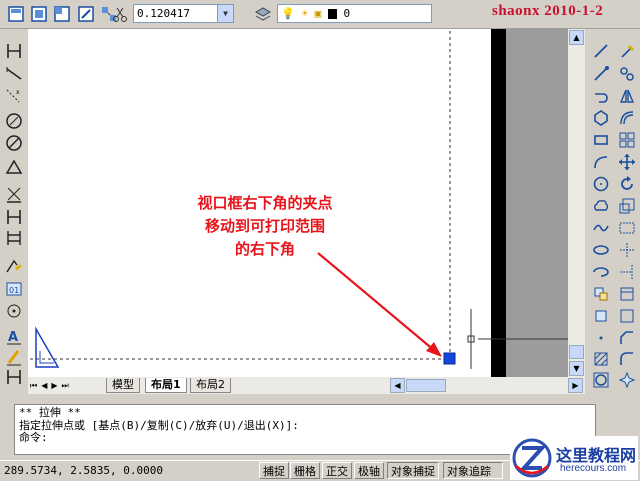 This screenshot has width=640, height=481. Describe the element at coordinates (627, 184) in the screenshot. I see `rotate-icon` at that location.